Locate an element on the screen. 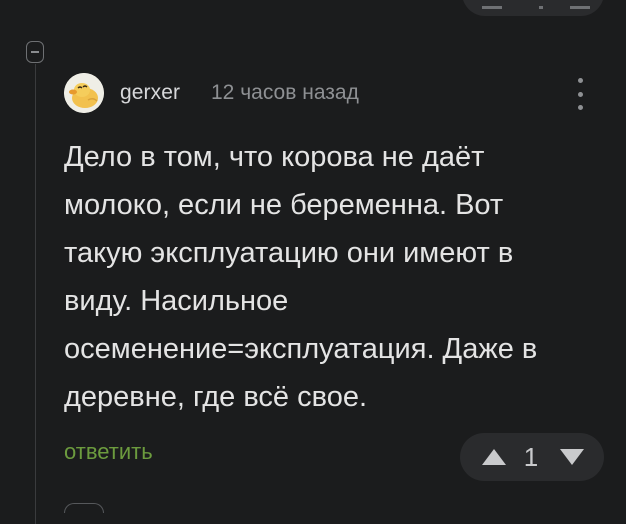 This screenshot has height=524, width=626. triangle-down-icon is located at coordinates (572, 457).